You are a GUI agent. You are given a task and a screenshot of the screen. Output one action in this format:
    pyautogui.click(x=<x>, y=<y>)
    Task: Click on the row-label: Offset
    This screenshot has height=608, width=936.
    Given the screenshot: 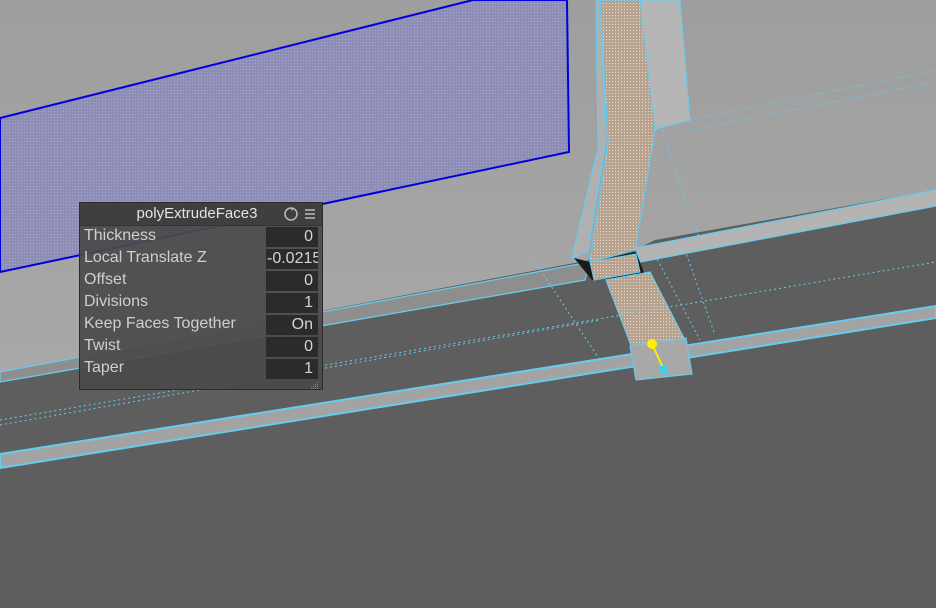 What is the action you would take?
    pyautogui.click(x=105, y=279)
    